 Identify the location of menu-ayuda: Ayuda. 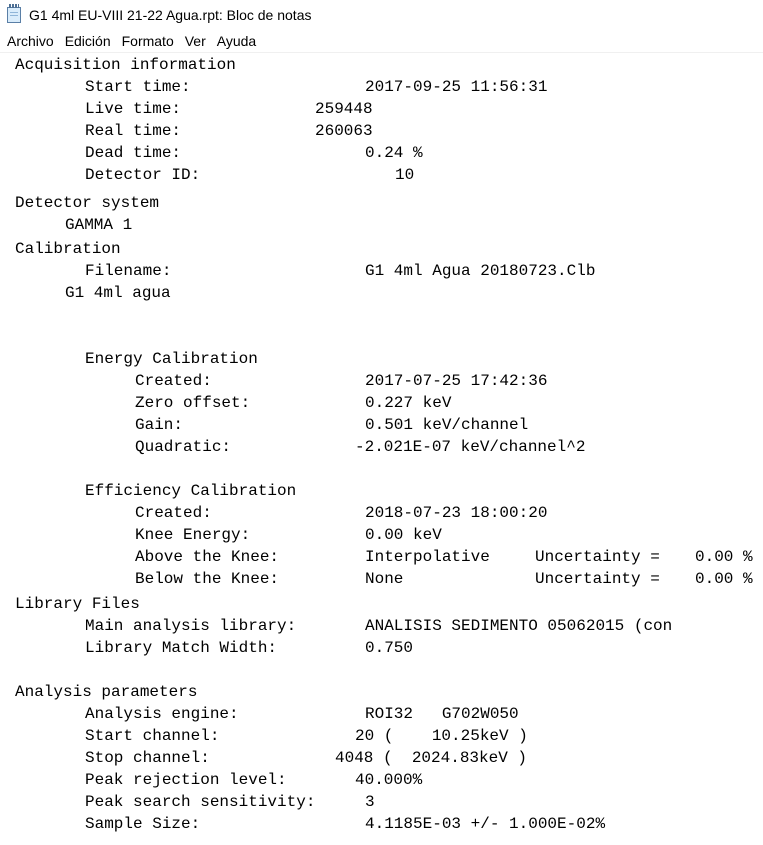
(236, 41).